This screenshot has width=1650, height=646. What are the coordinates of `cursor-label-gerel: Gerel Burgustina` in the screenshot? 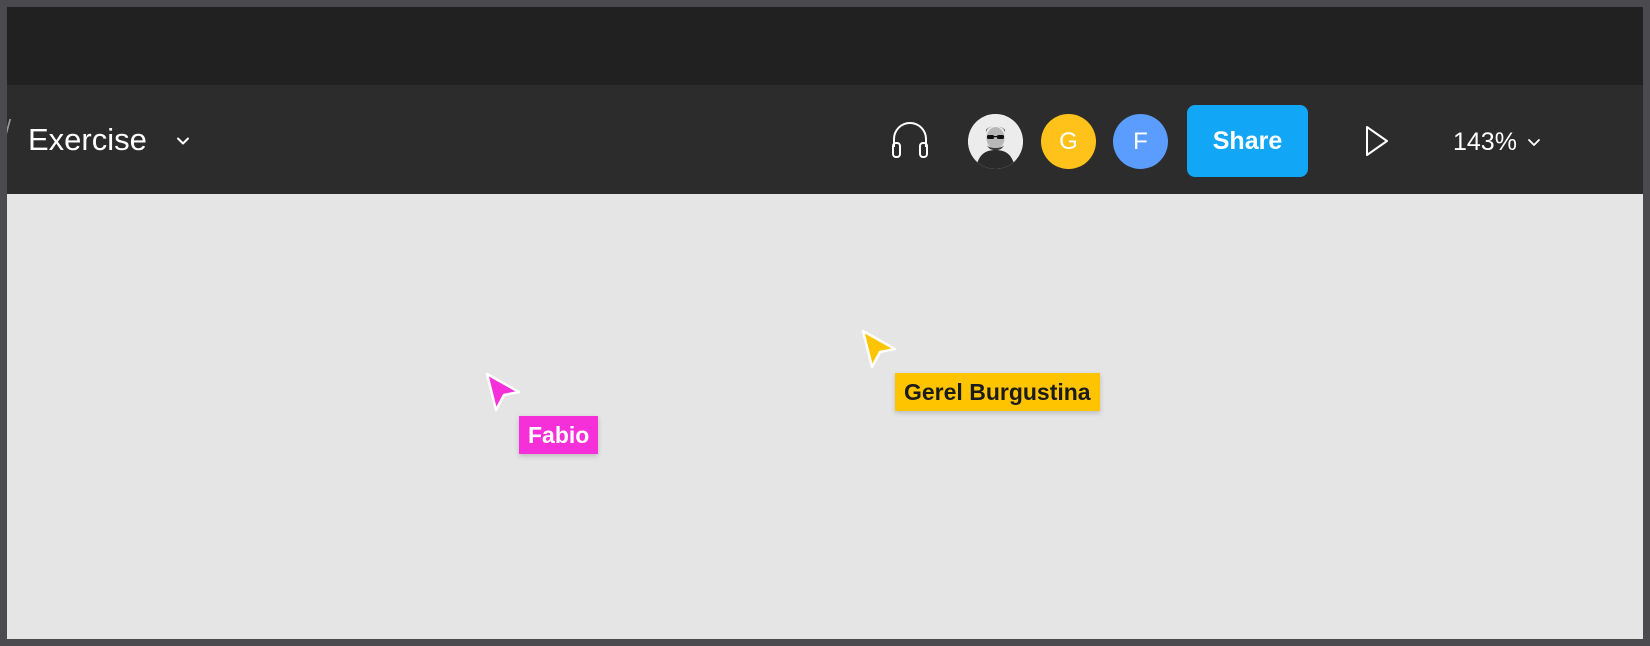 It's located at (997, 392).